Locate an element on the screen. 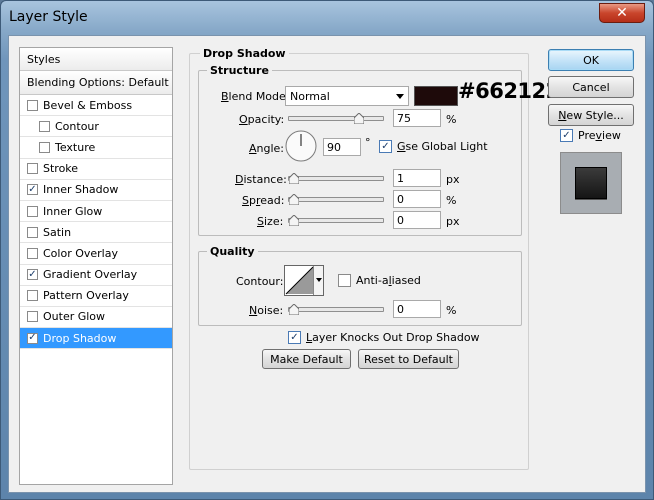 This screenshot has height=500, width=654. quality-group: Quality is located at coordinates (360, 285).